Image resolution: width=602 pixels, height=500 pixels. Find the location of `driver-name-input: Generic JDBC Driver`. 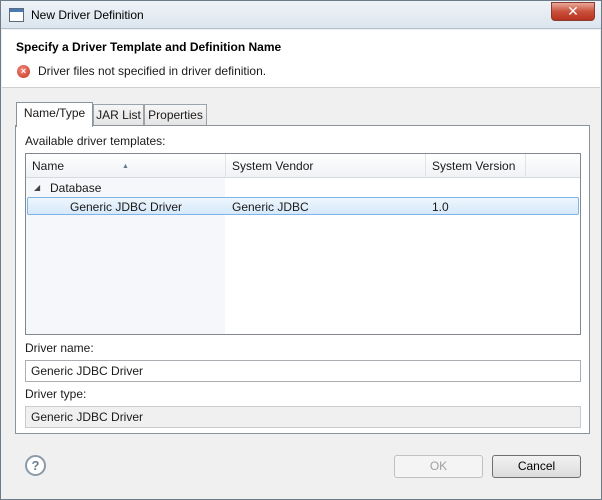

driver-name-input: Generic JDBC Driver is located at coordinates (303, 371).